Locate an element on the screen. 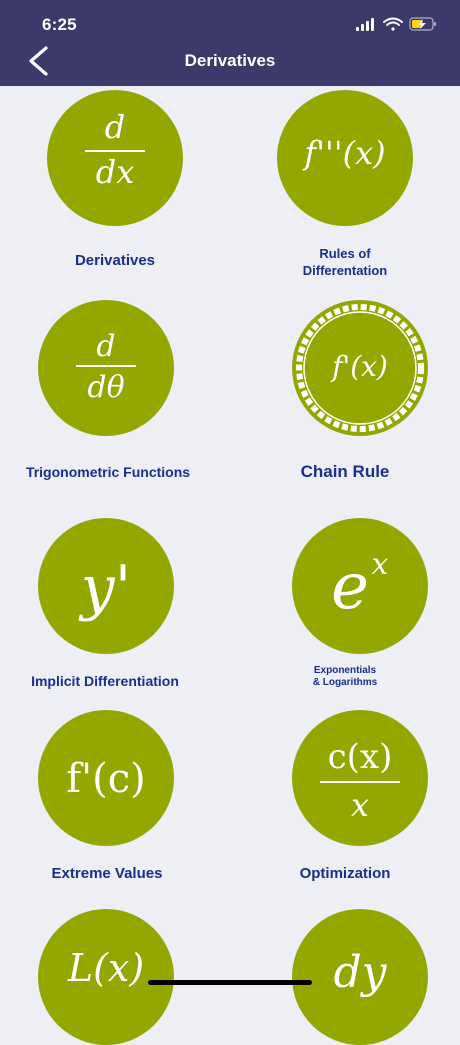 Image resolution: width=460 pixels, height=1045 pixels. glyph-denominator: dx is located at coordinates (115, 172).